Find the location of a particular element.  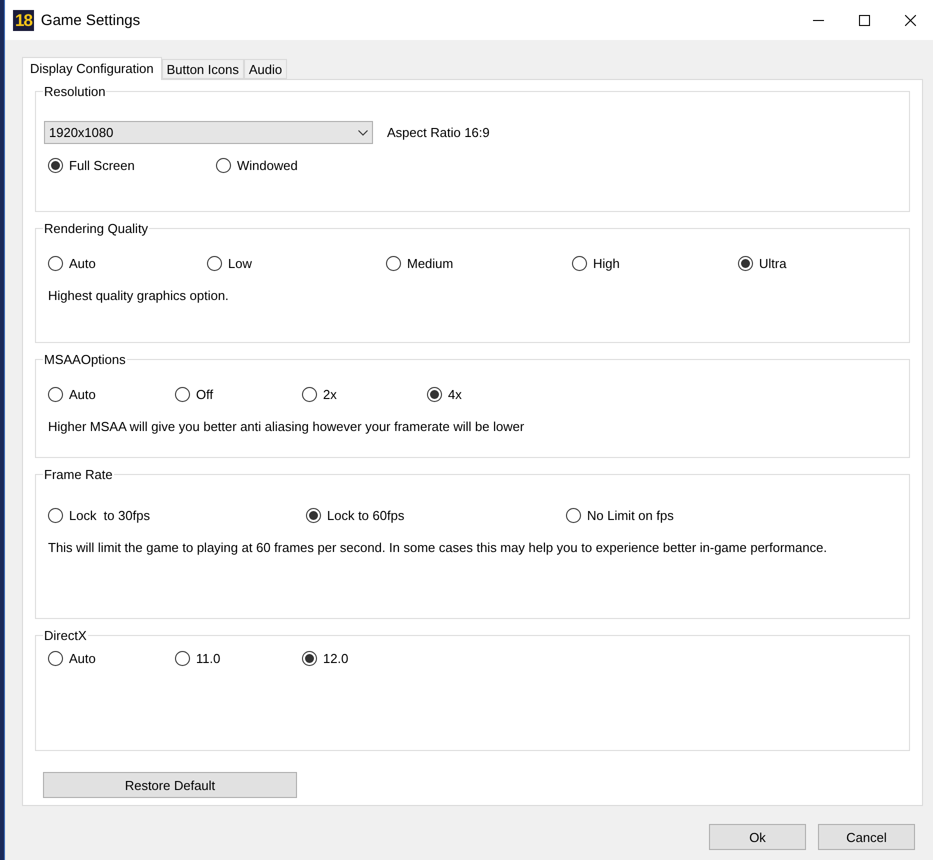

radio-label: High is located at coordinates (606, 263).